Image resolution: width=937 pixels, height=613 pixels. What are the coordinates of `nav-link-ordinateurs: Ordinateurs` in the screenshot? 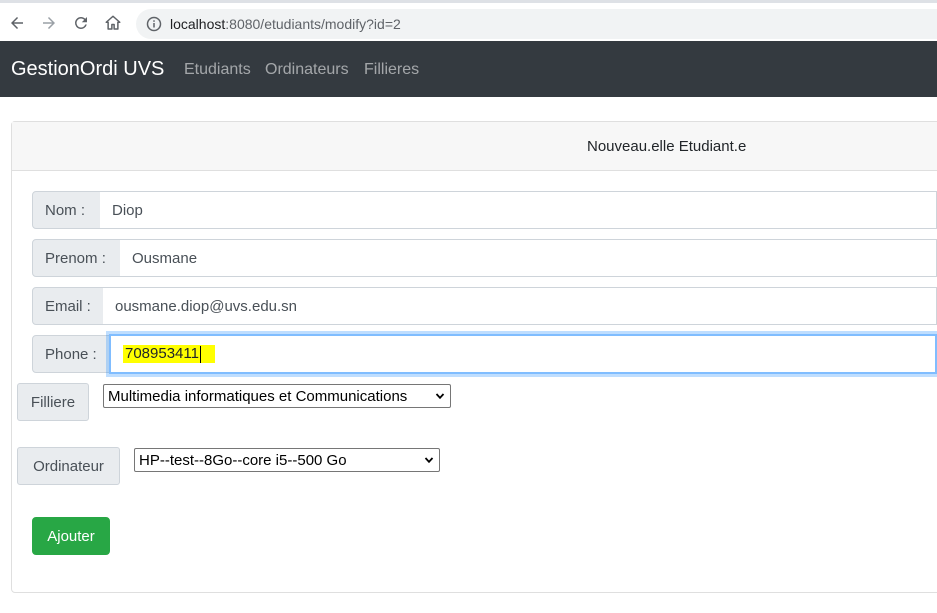 It's located at (307, 70).